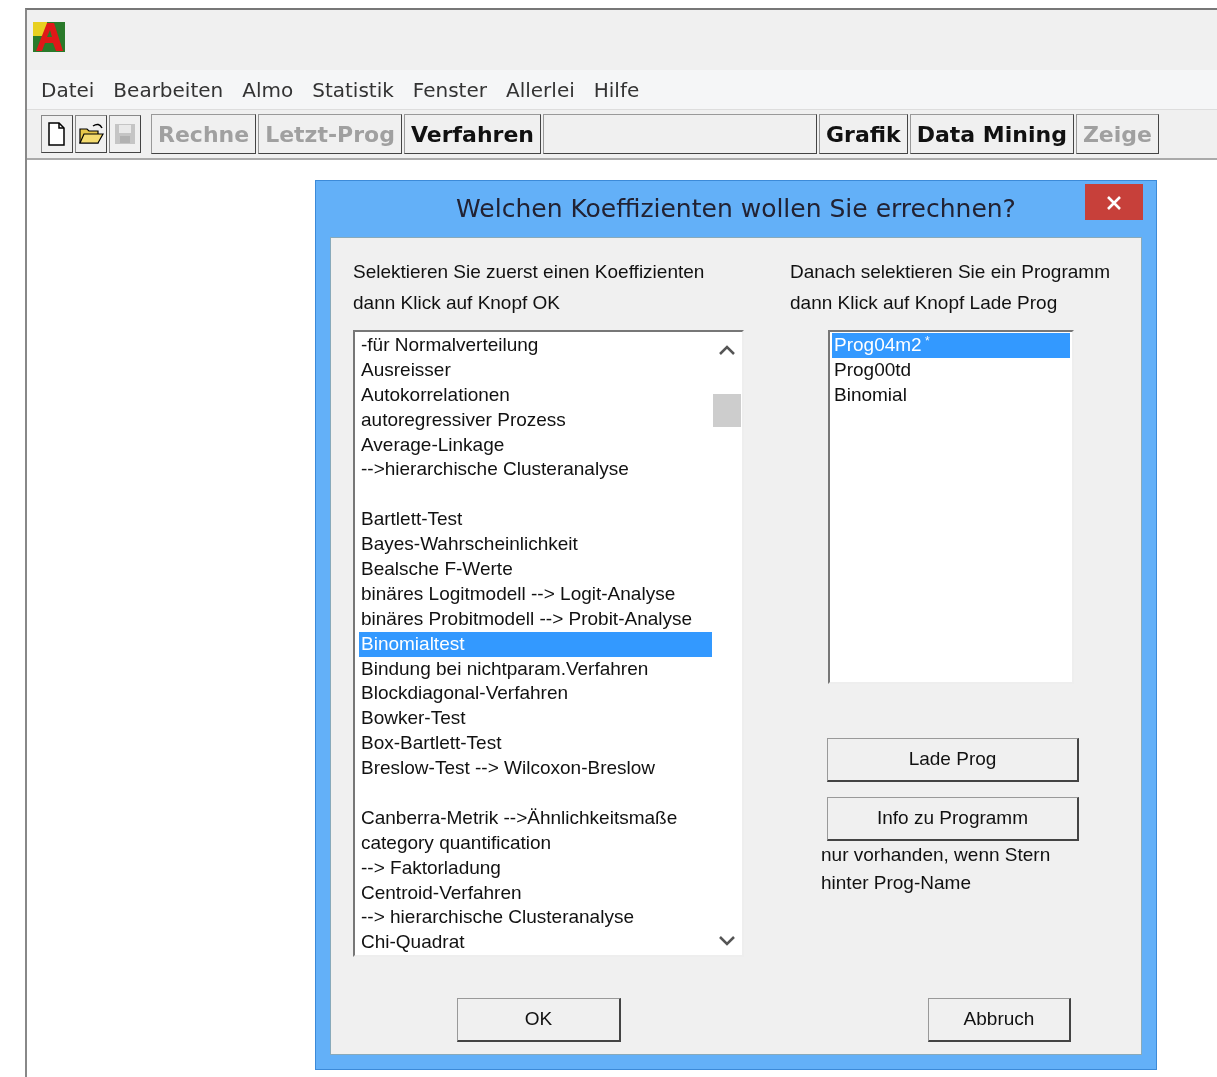 The image size is (1217, 1077). What do you see at coordinates (535, 868) in the screenshot?
I see `list-item: --> Faktorladung` at bounding box center [535, 868].